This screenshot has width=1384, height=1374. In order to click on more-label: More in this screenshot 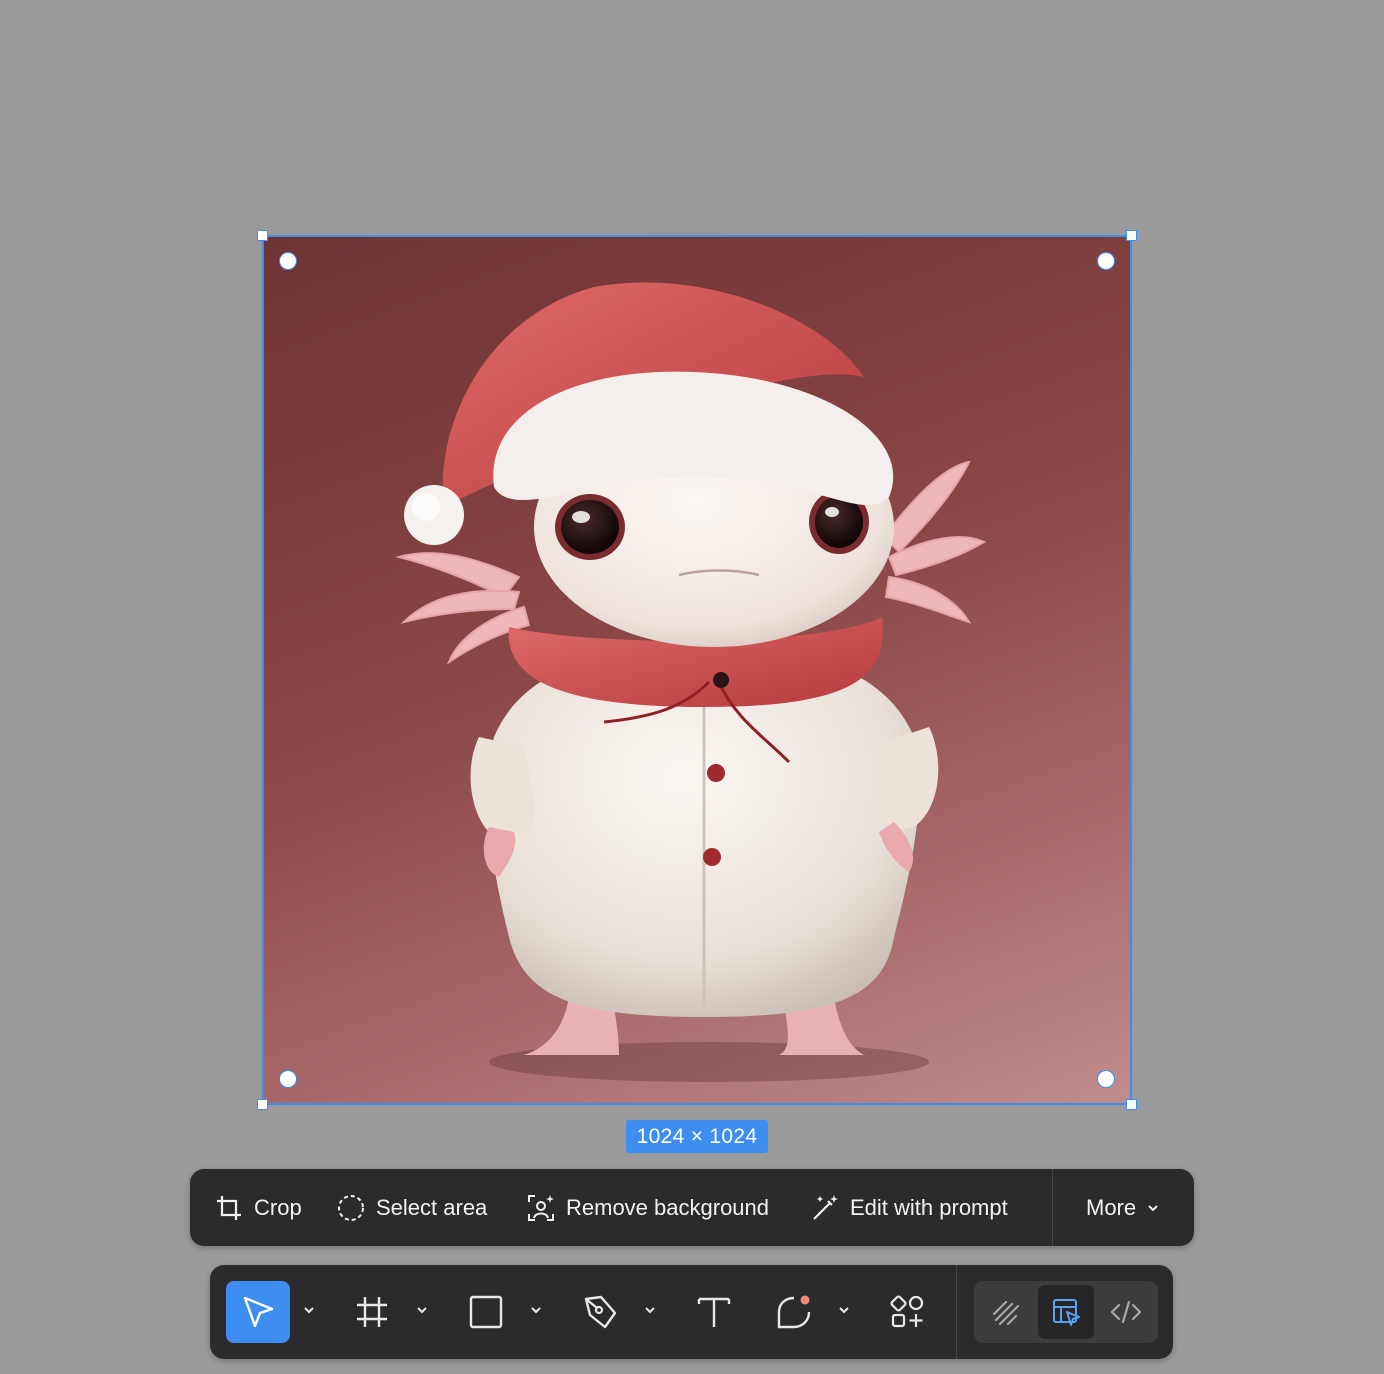, I will do `click(1111, 1207)`.